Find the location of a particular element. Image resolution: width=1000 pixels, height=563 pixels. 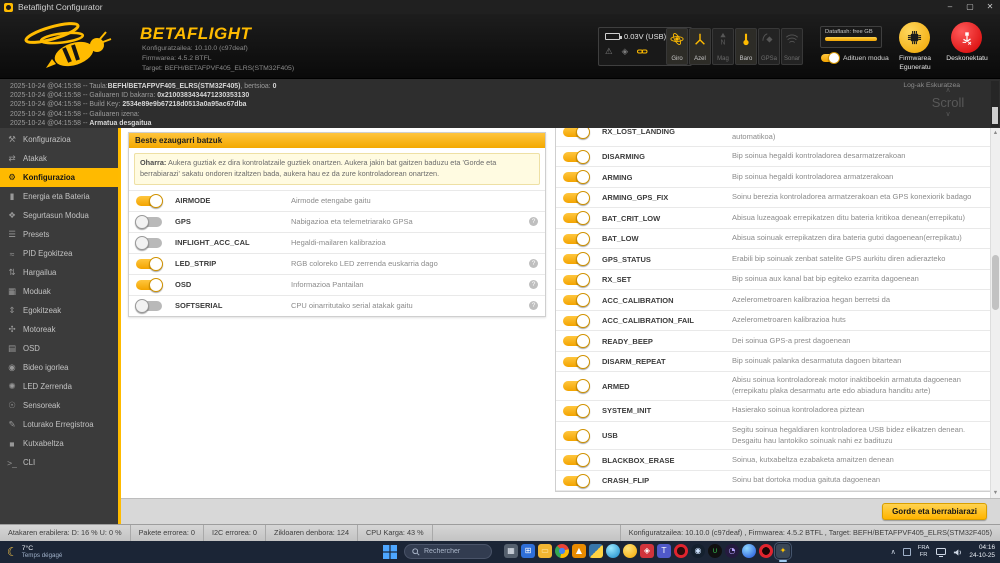

search-input is located at coordinates (454, 551).